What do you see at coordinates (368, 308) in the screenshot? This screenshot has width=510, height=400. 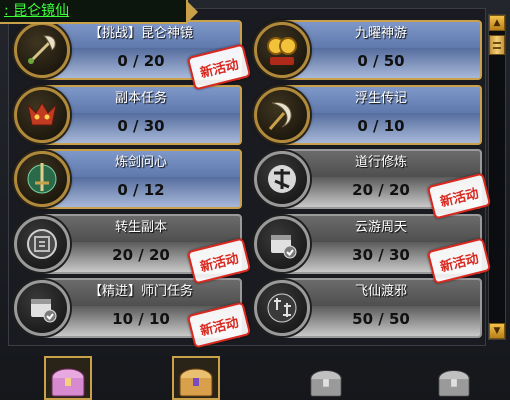 I see `activity-card-immortal-ascension: 飞仙渡邪 50 / 50` at bounding box center [368, 308].